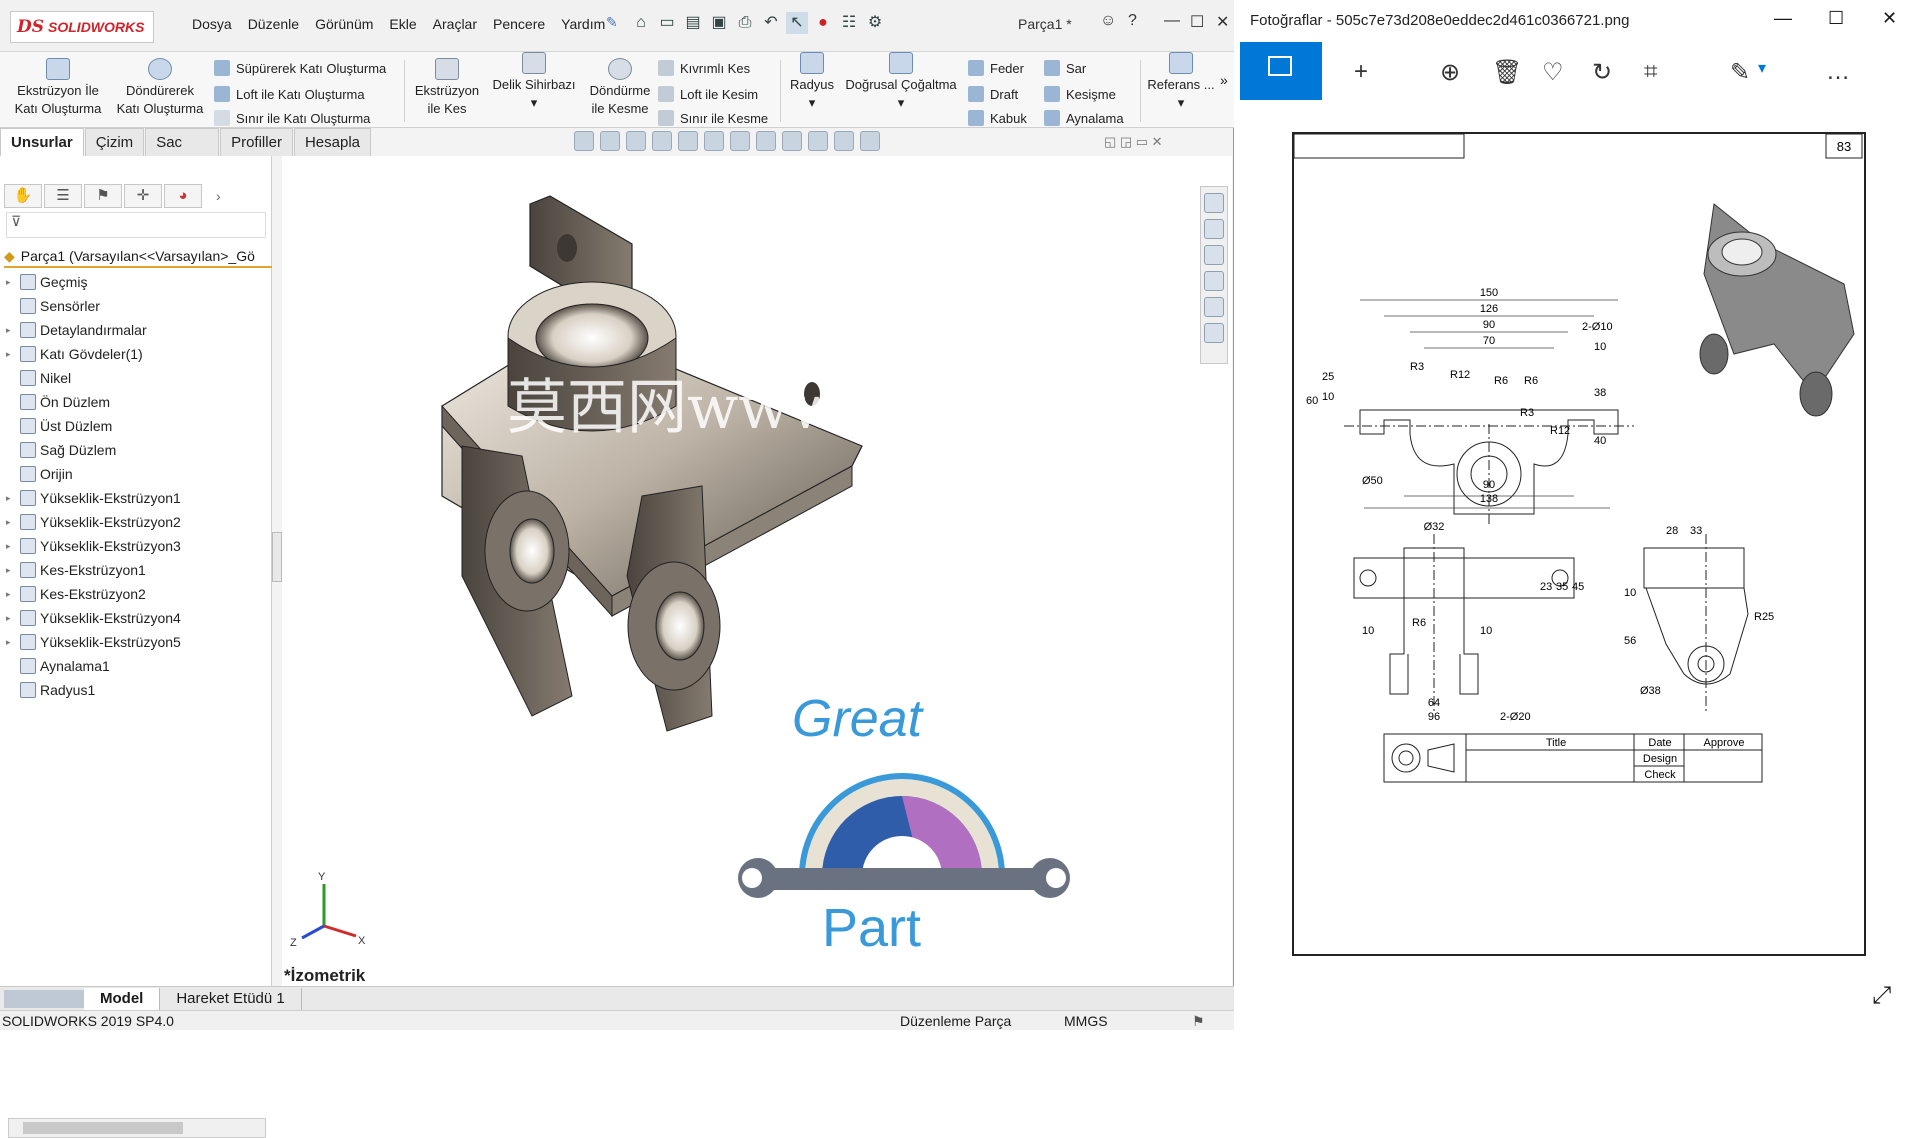 The height and width of the screenshot is (1138, 1920). What do you see at coordinates (136, 426) in the screenshot?
I see `tree-item: Üst Düzlem` at bounding box center [136, 426].